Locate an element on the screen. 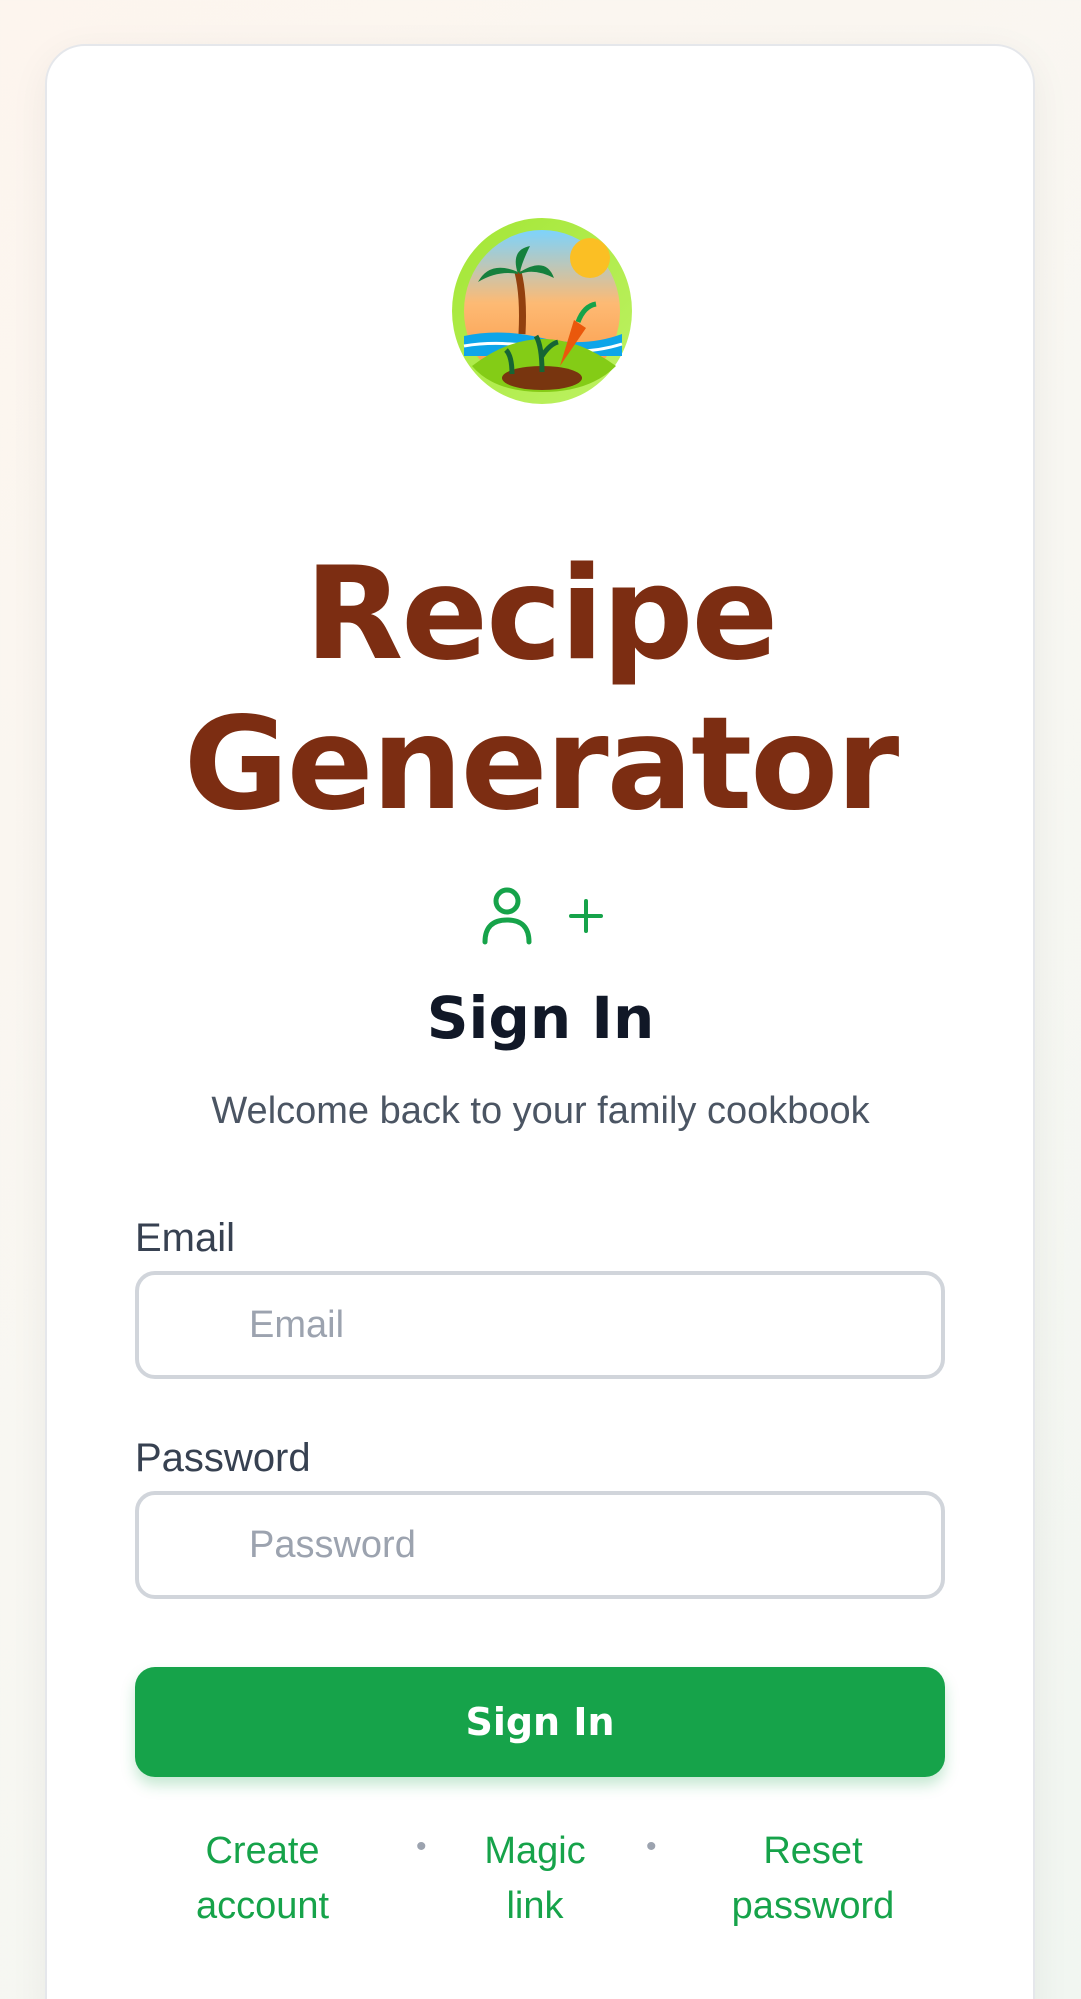 This screenshot has height=1999, width=1081. plus-icon is located at coordinates (586, 916).